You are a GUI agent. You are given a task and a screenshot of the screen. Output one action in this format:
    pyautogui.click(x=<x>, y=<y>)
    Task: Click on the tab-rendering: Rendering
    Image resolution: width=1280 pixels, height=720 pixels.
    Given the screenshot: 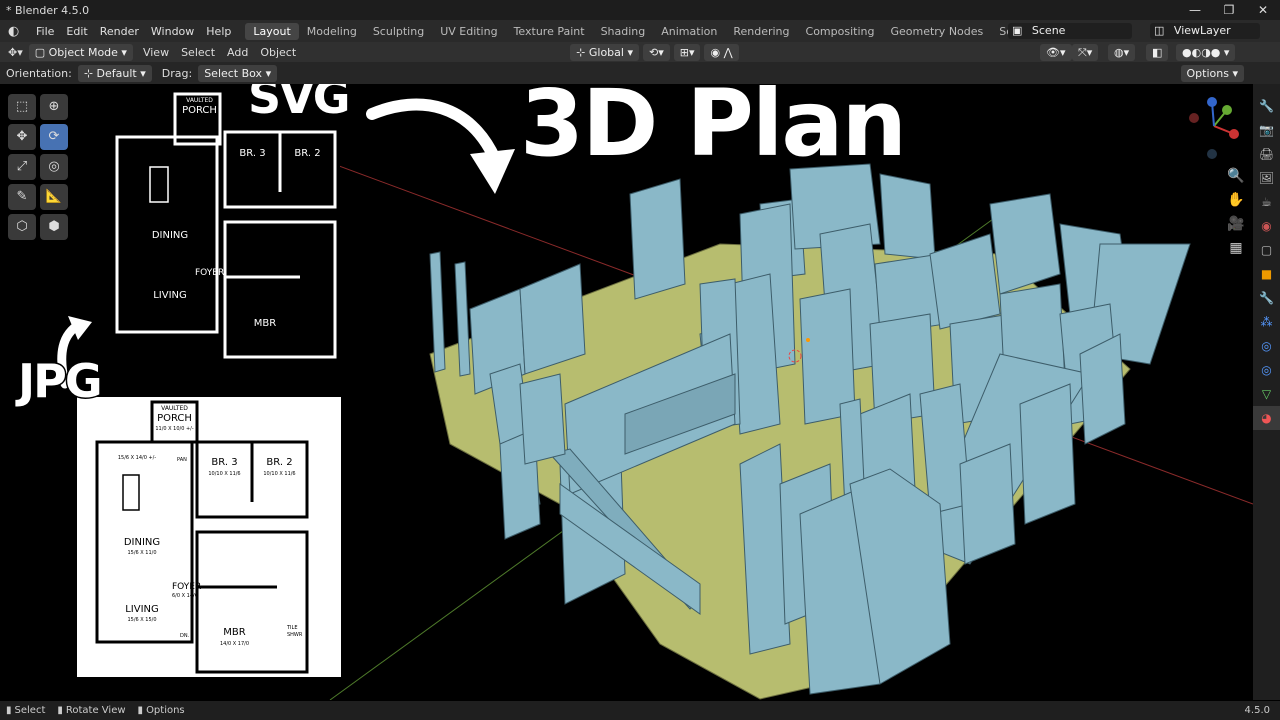 What is the action you would take?
    pyautogui.click(x=761, y=31)
    